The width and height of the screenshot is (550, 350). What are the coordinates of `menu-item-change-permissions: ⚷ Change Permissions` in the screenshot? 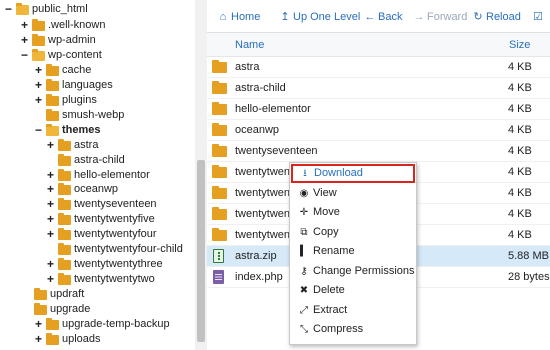 It's located at (353, 271).